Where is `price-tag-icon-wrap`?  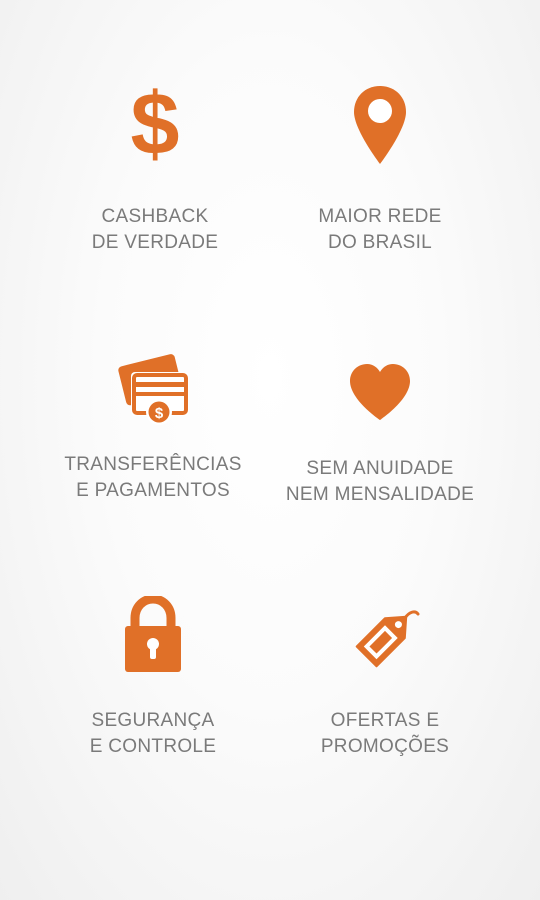
price-tag-icon-wrap is located at coordinates (385, 638).